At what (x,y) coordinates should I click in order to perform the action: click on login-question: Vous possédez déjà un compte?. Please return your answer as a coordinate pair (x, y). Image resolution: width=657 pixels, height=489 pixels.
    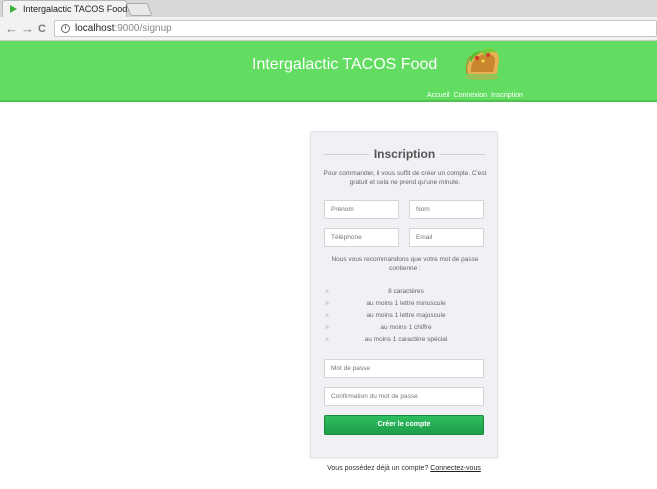
    Looking at the image, I should click on (378, 468).